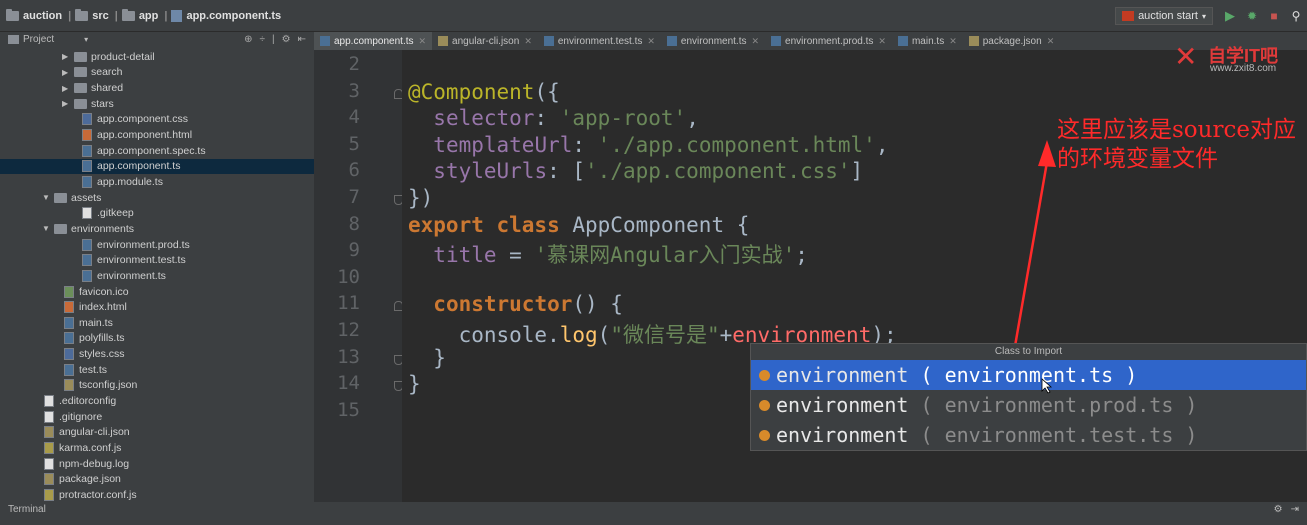  I want to click on run-configuration-select: auction start ▾, so click(1164, 16).